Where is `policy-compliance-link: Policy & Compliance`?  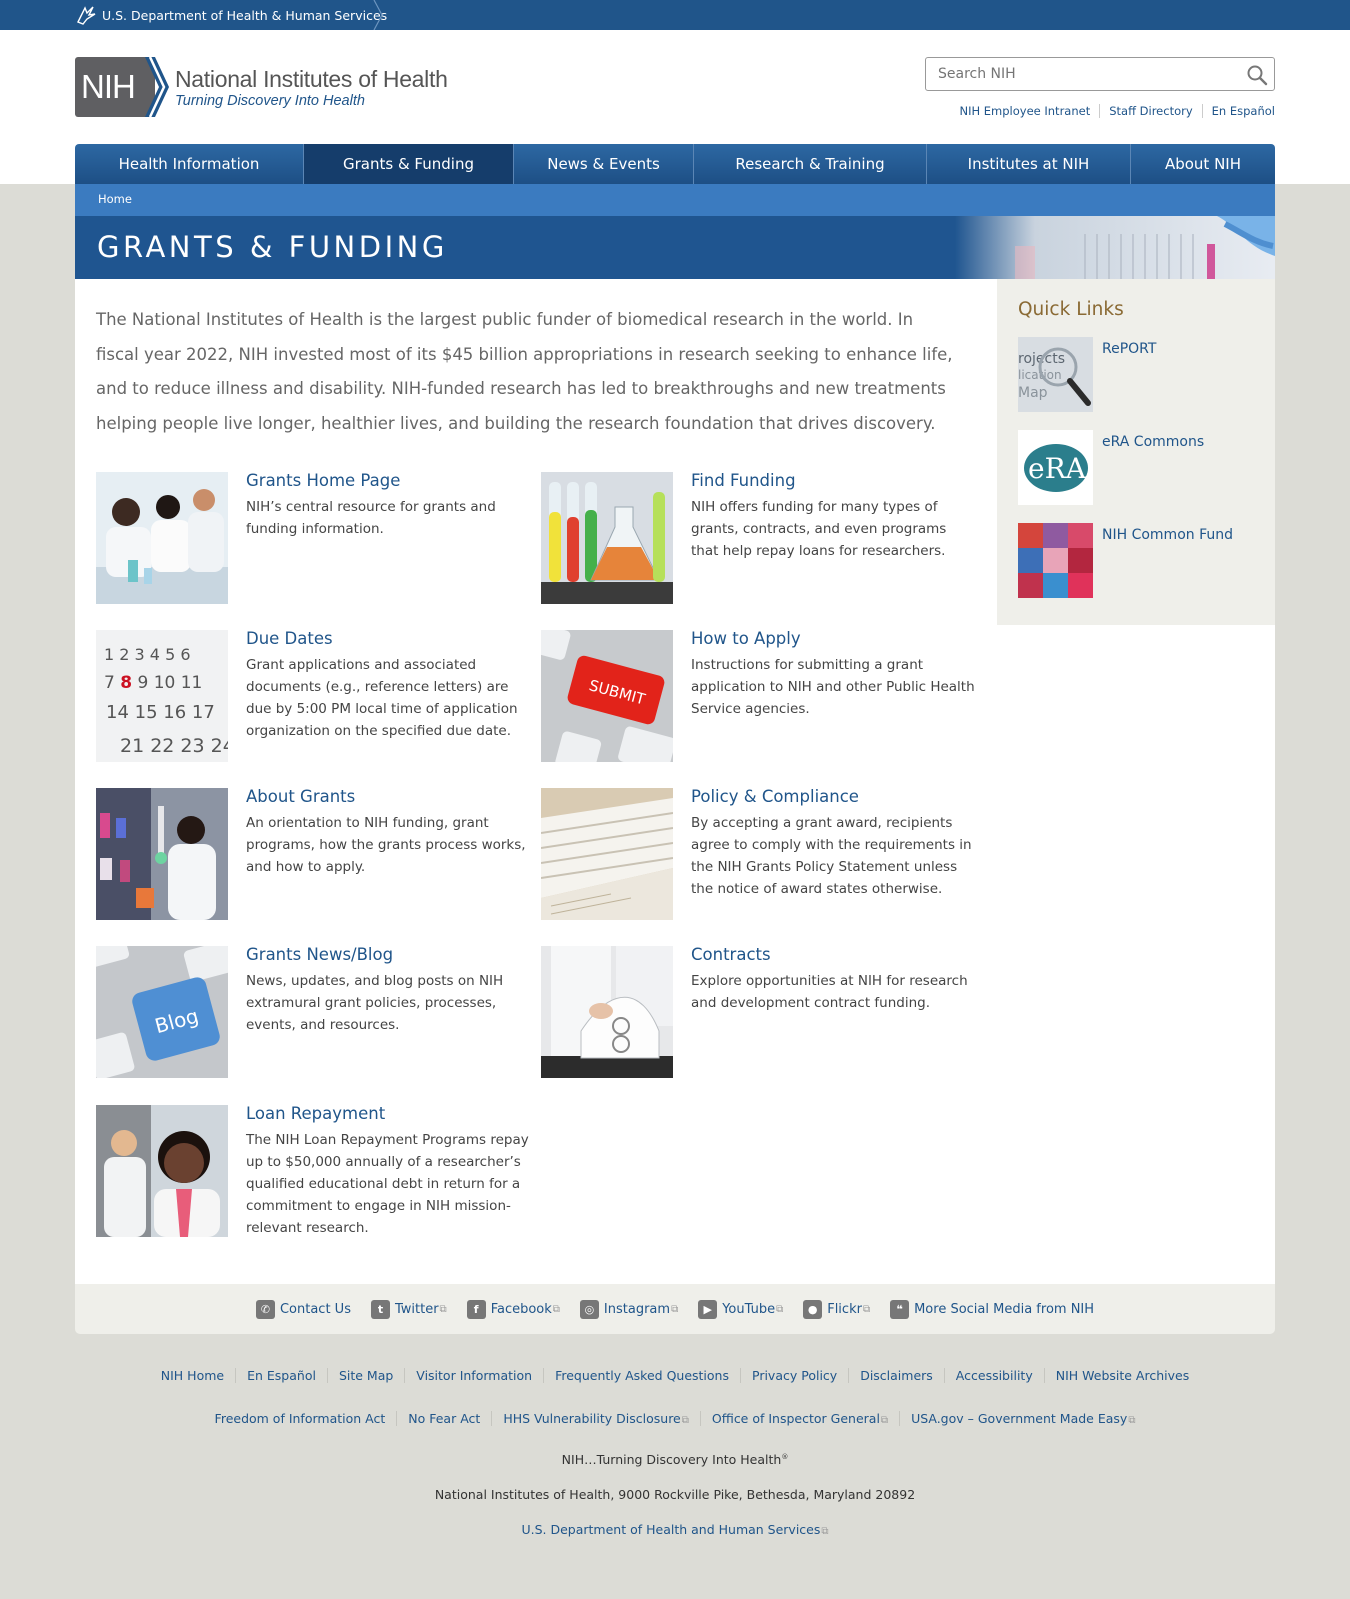
policy-compliance-link: Policy & Compliance is located at coordinates (775, 796).